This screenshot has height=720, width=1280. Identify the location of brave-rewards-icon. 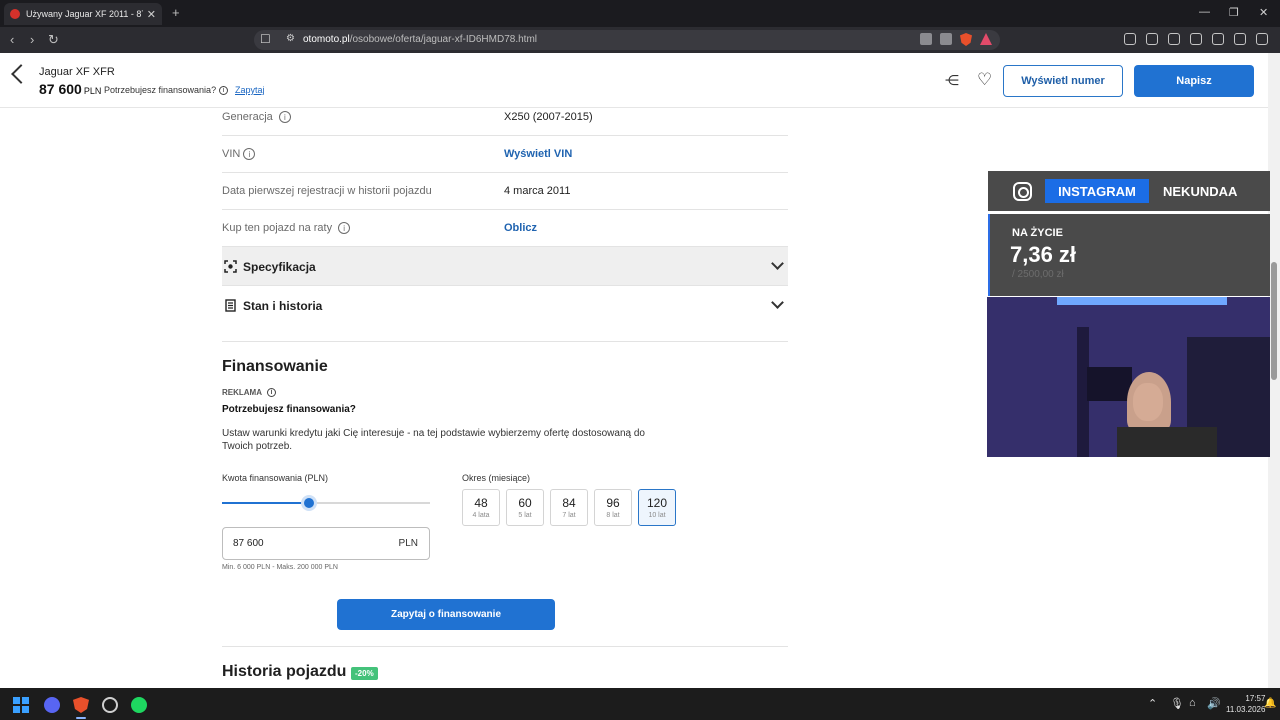
(986, 39).